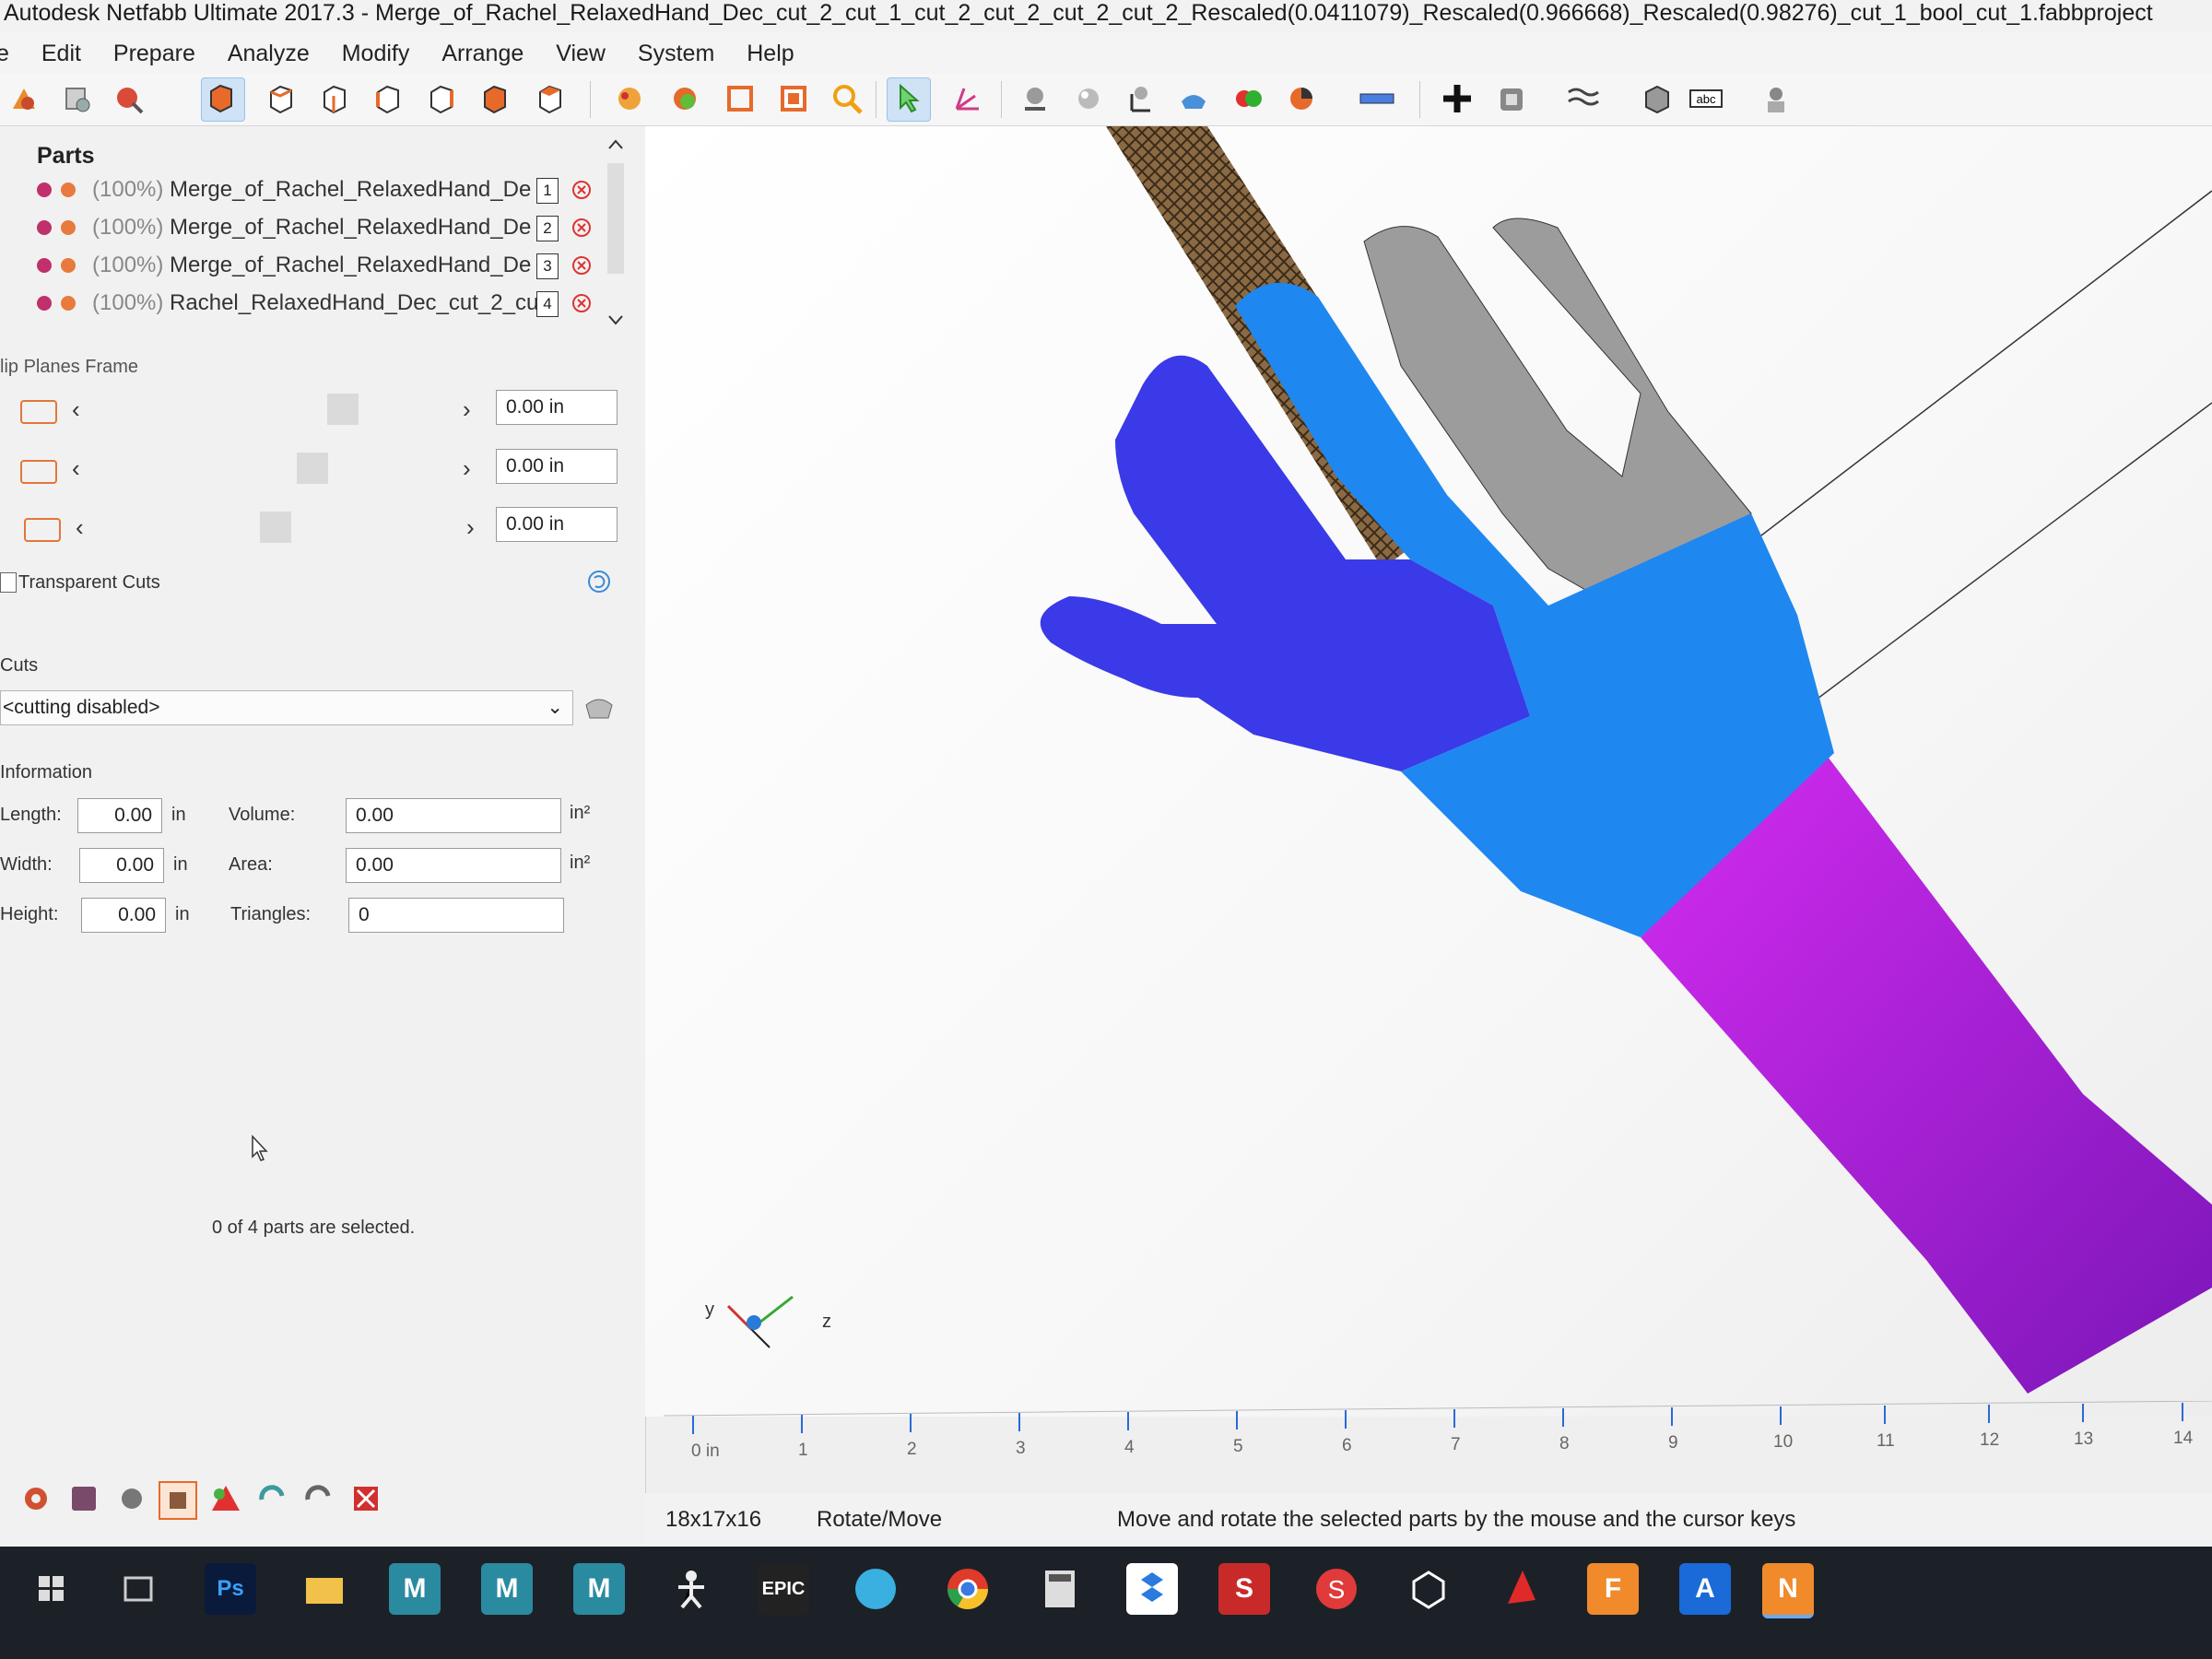 The width and height of the screenshot is (2212, 1659). What do you see at coordinates (1376, 98) in the screenshot?
I see `ruler-icon` at bounding box center [1376, 98].